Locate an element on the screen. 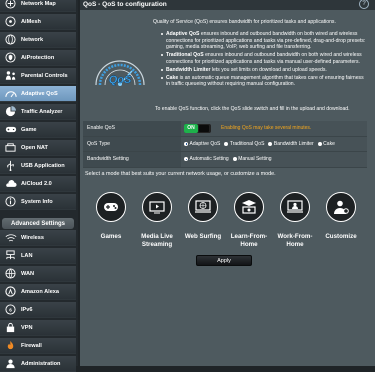  toggle-knob is located at coordinates (204, 128).